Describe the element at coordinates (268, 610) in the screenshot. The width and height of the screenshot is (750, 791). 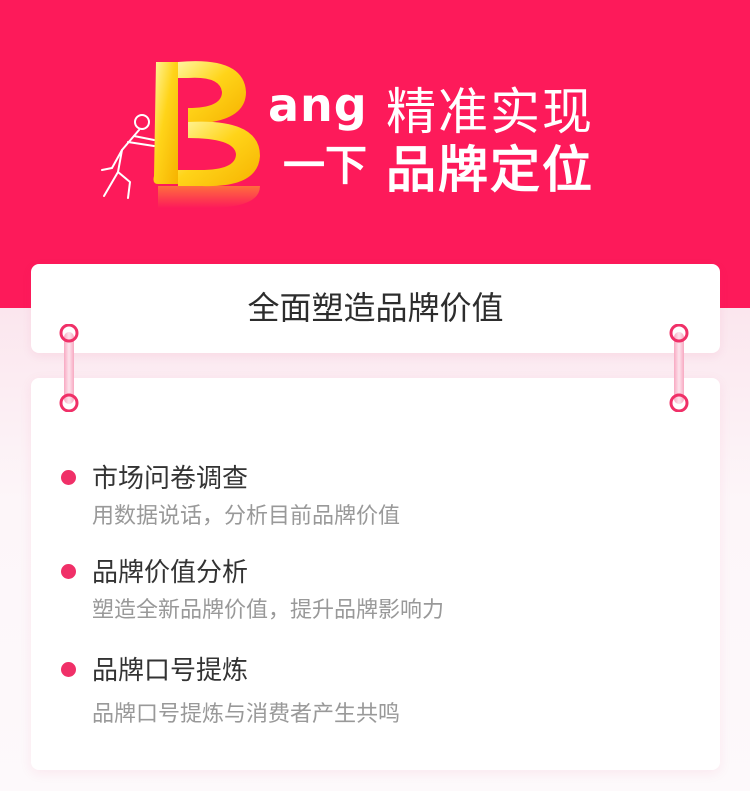
I see `item-desc: 塑造全新品牌价值，提升品牌影响力` at that location.